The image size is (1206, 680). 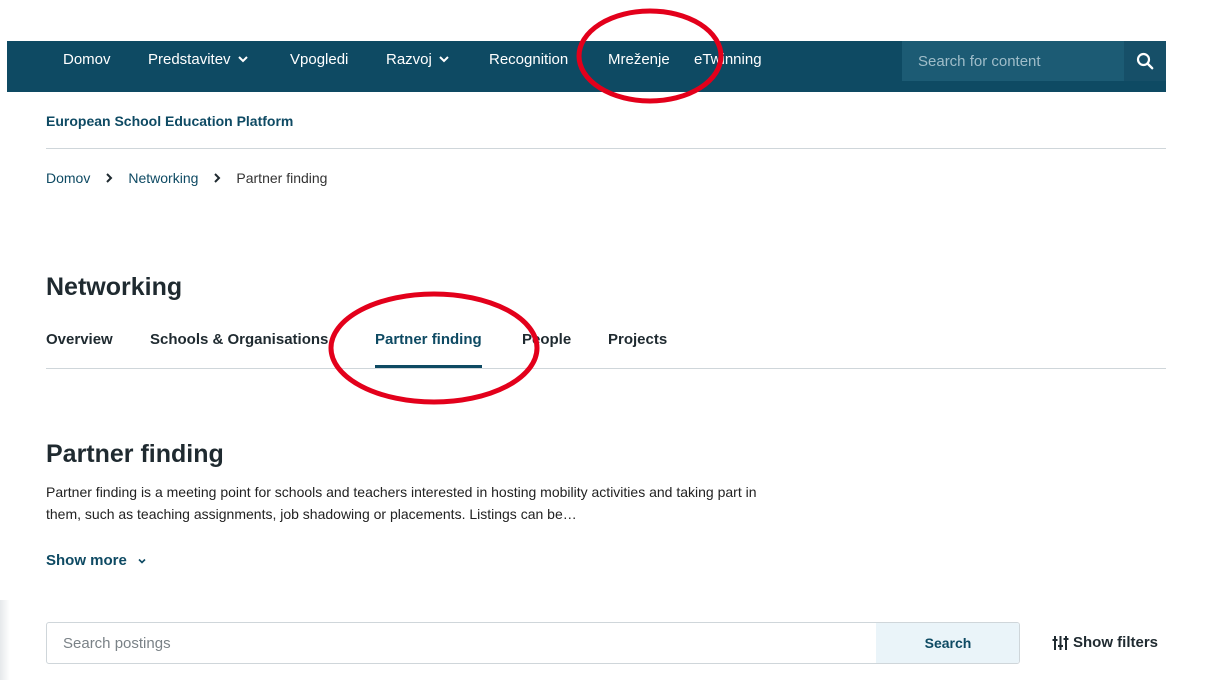 I want to click on nav-item-label: Razvoj, so click(x=409, y=59).